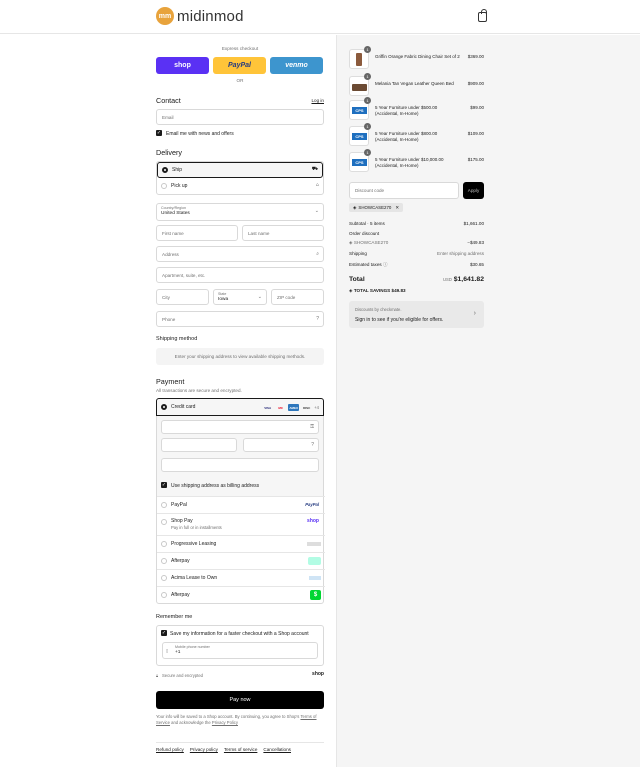 The height and width of the screenshot is (767, 640). What do you see at coordinates (164, 544) in the screenshot?
I see `progressive-radio` at bounding box center [164, 544].